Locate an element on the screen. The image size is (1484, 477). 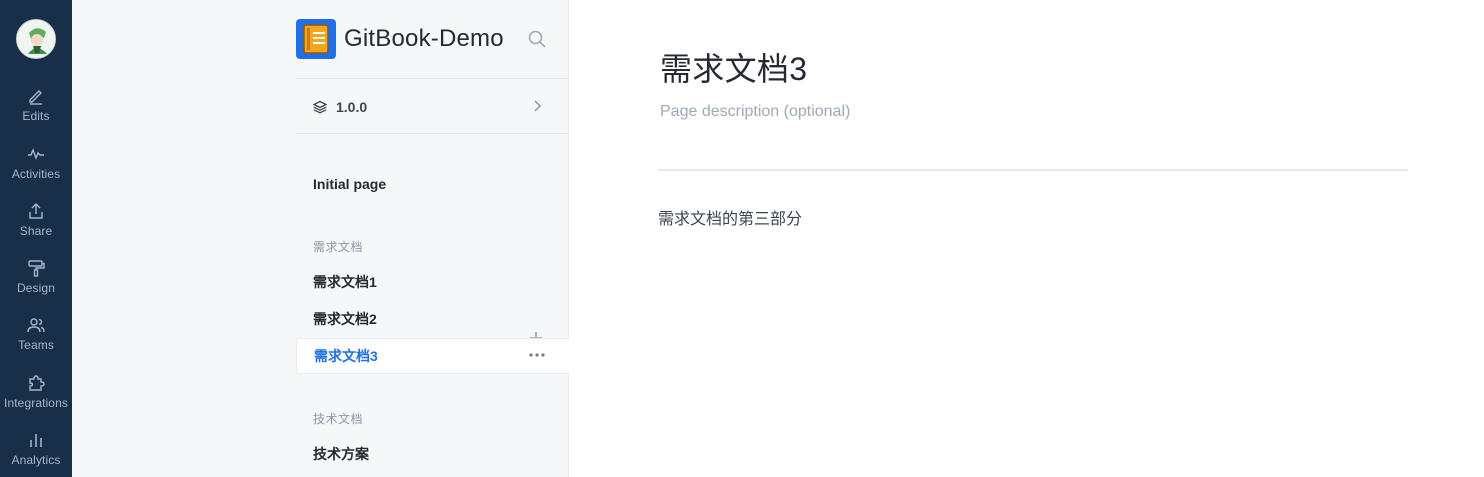
rail-item-design: Design is located at coordinates (36, 284).